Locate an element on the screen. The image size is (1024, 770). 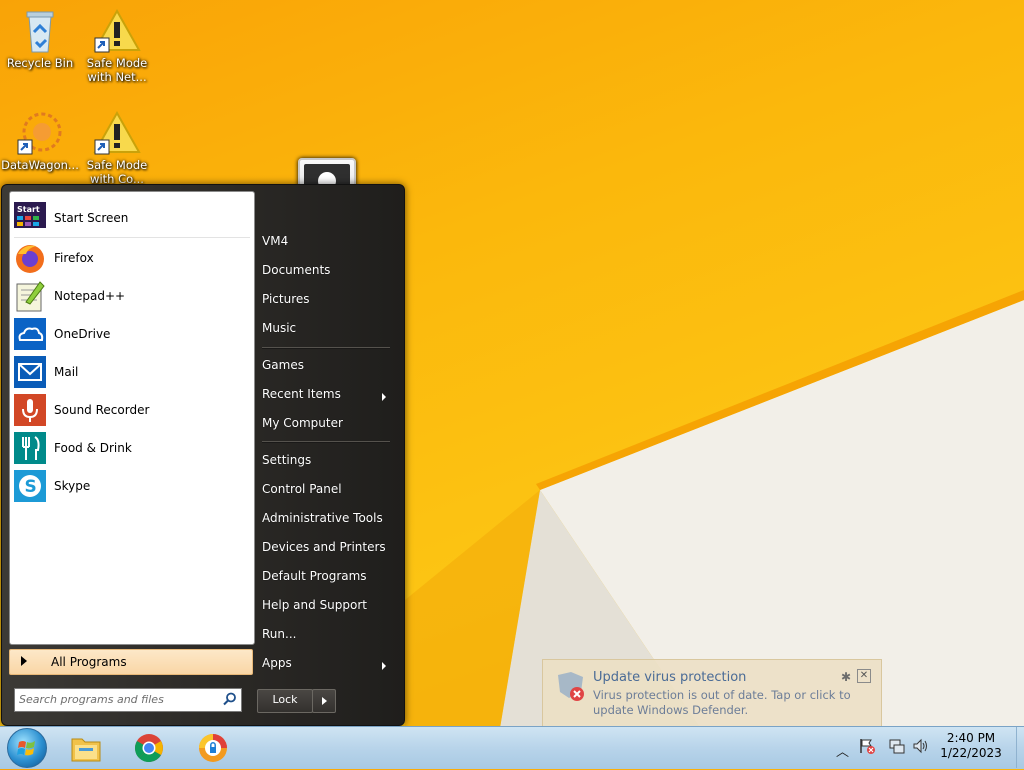
svg-text: S is located at coordinates (31, 487).